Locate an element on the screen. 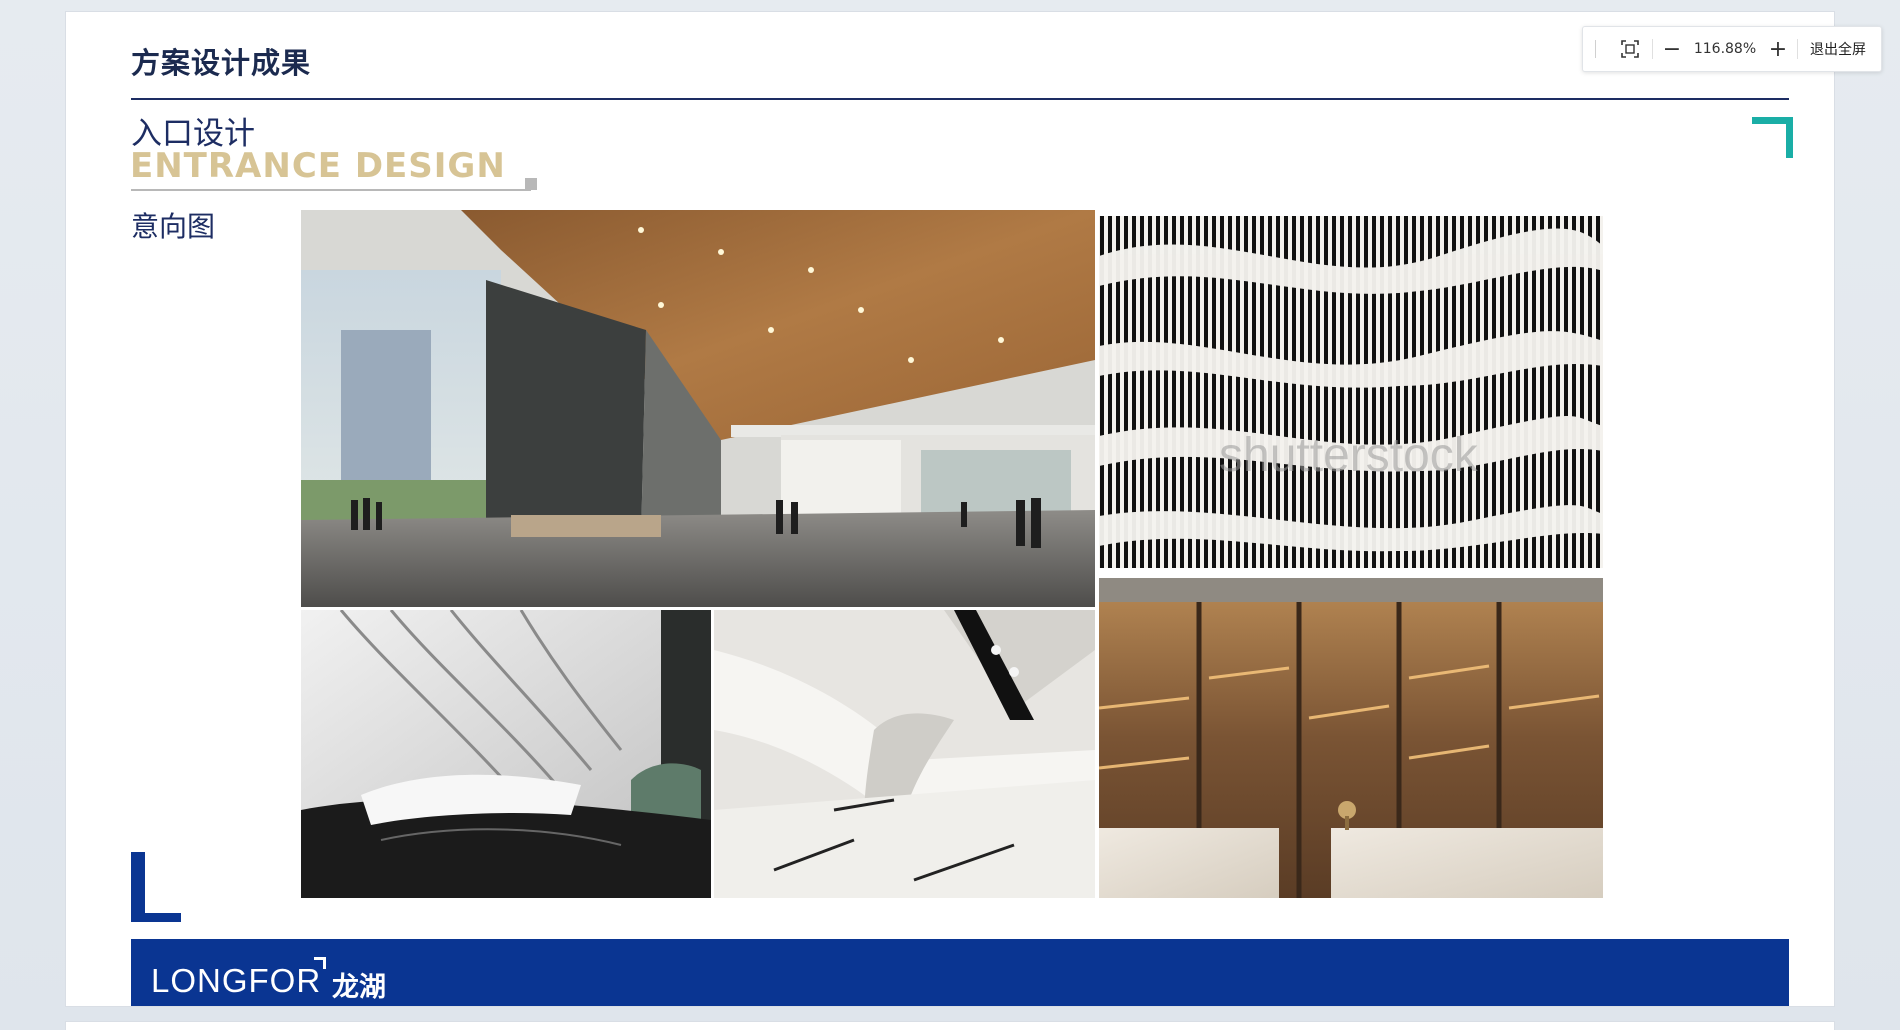  title-divider is located at coordinates (960, 99).